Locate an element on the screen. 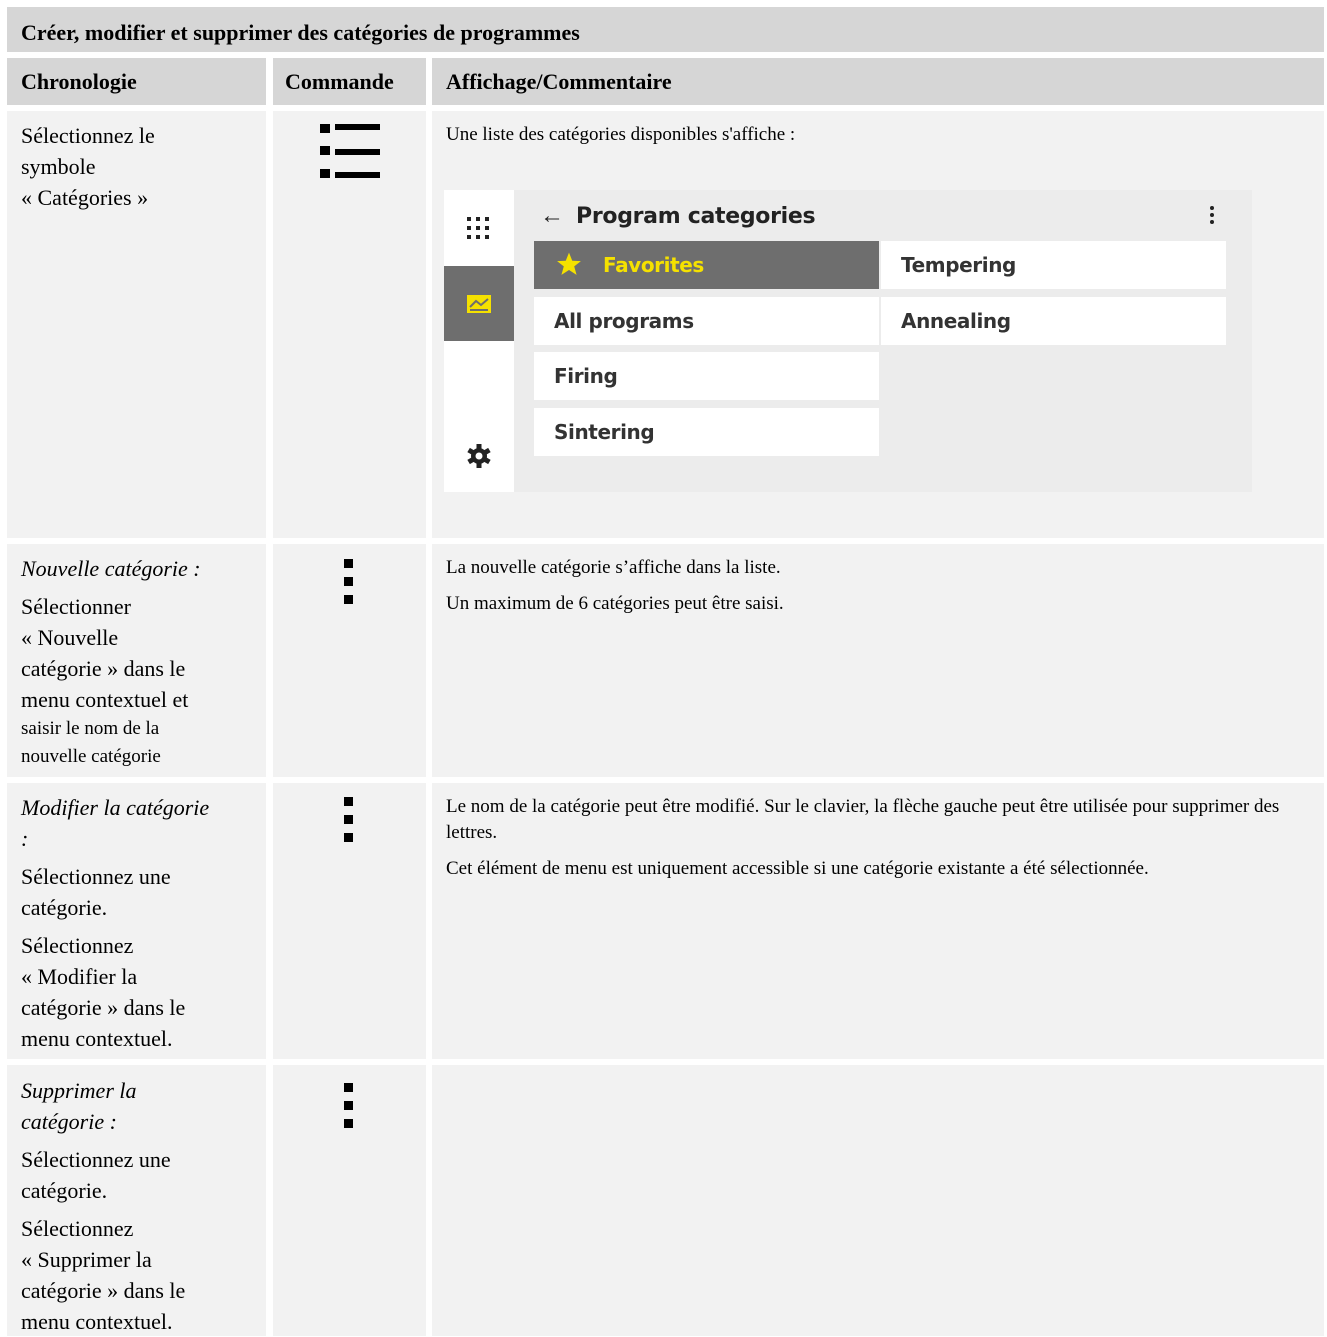  row3-line: Sélectionnez is located at coordinates (77, 945).